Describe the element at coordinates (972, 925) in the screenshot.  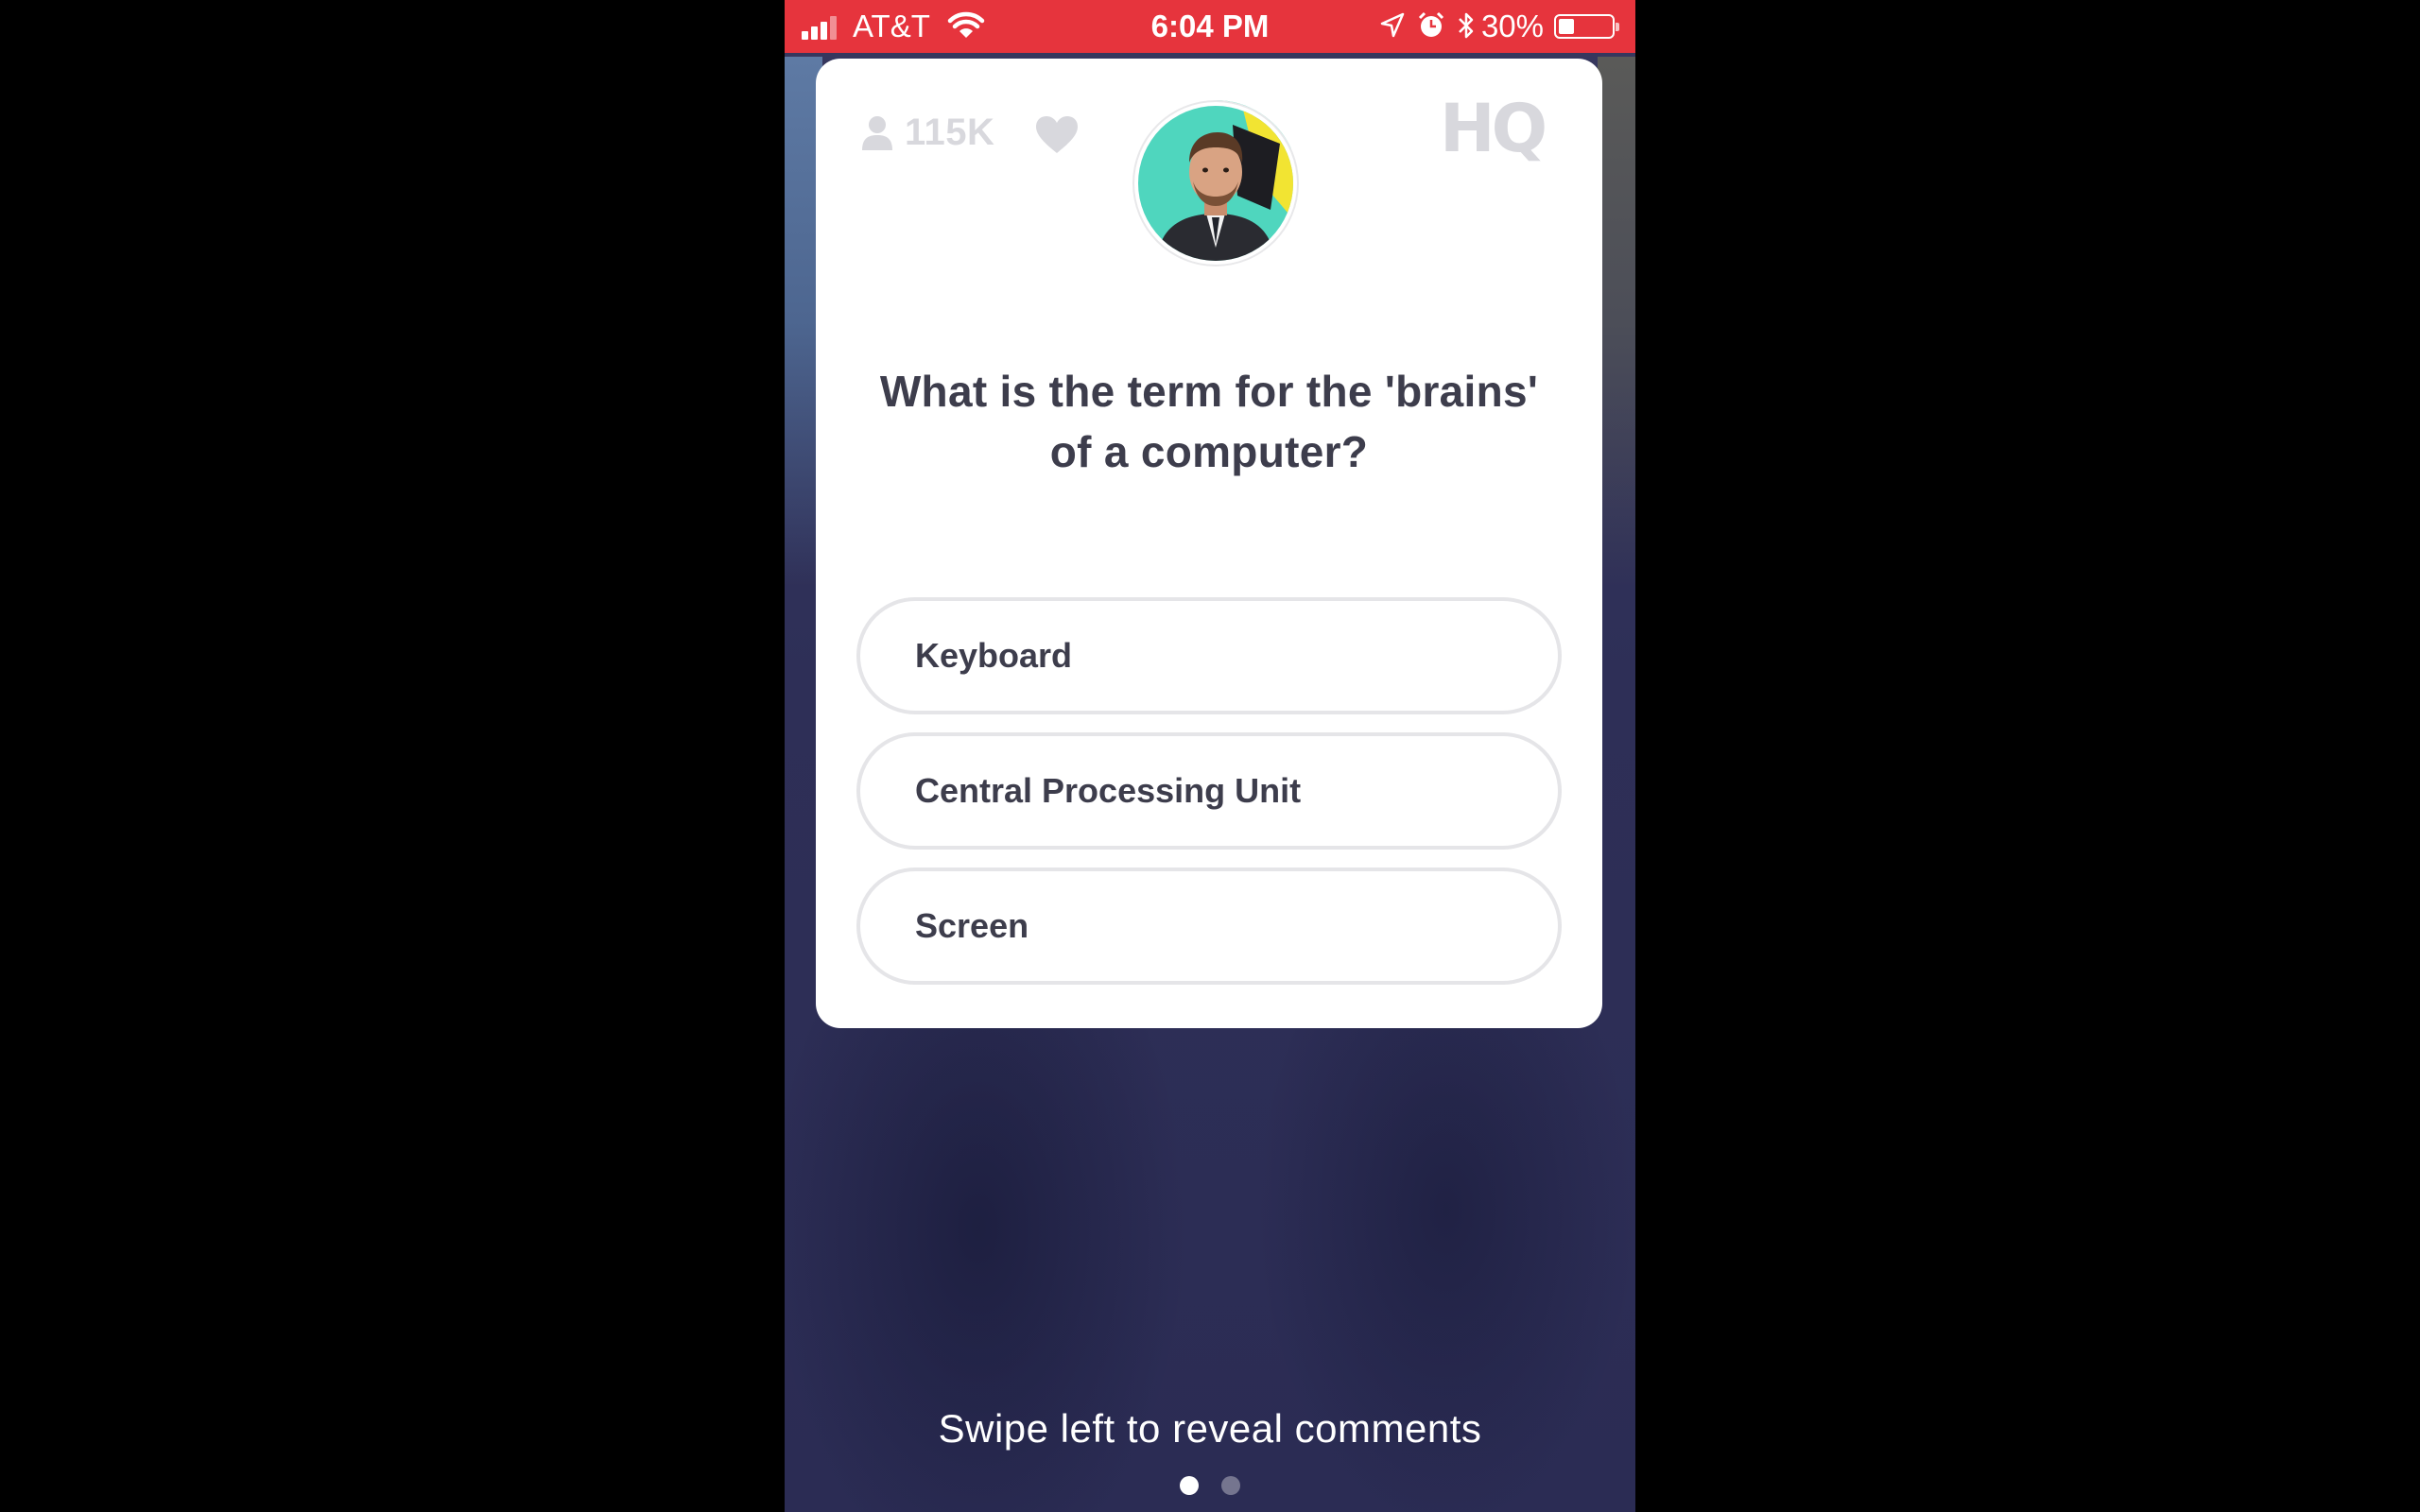
I see `answer-label: Screen` at that location.